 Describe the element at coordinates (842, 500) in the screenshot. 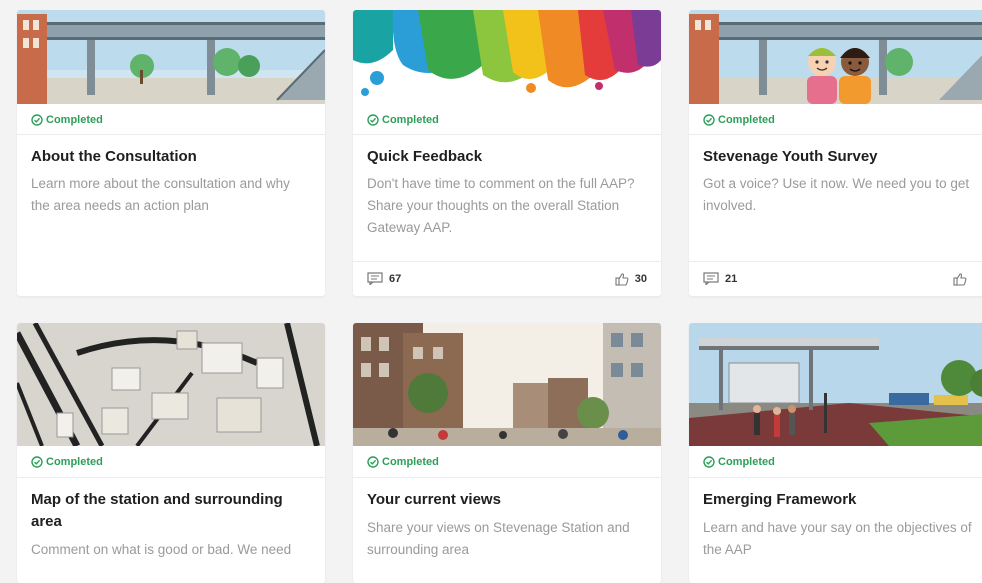

I see `card-title: Emerging Framework` at that location.